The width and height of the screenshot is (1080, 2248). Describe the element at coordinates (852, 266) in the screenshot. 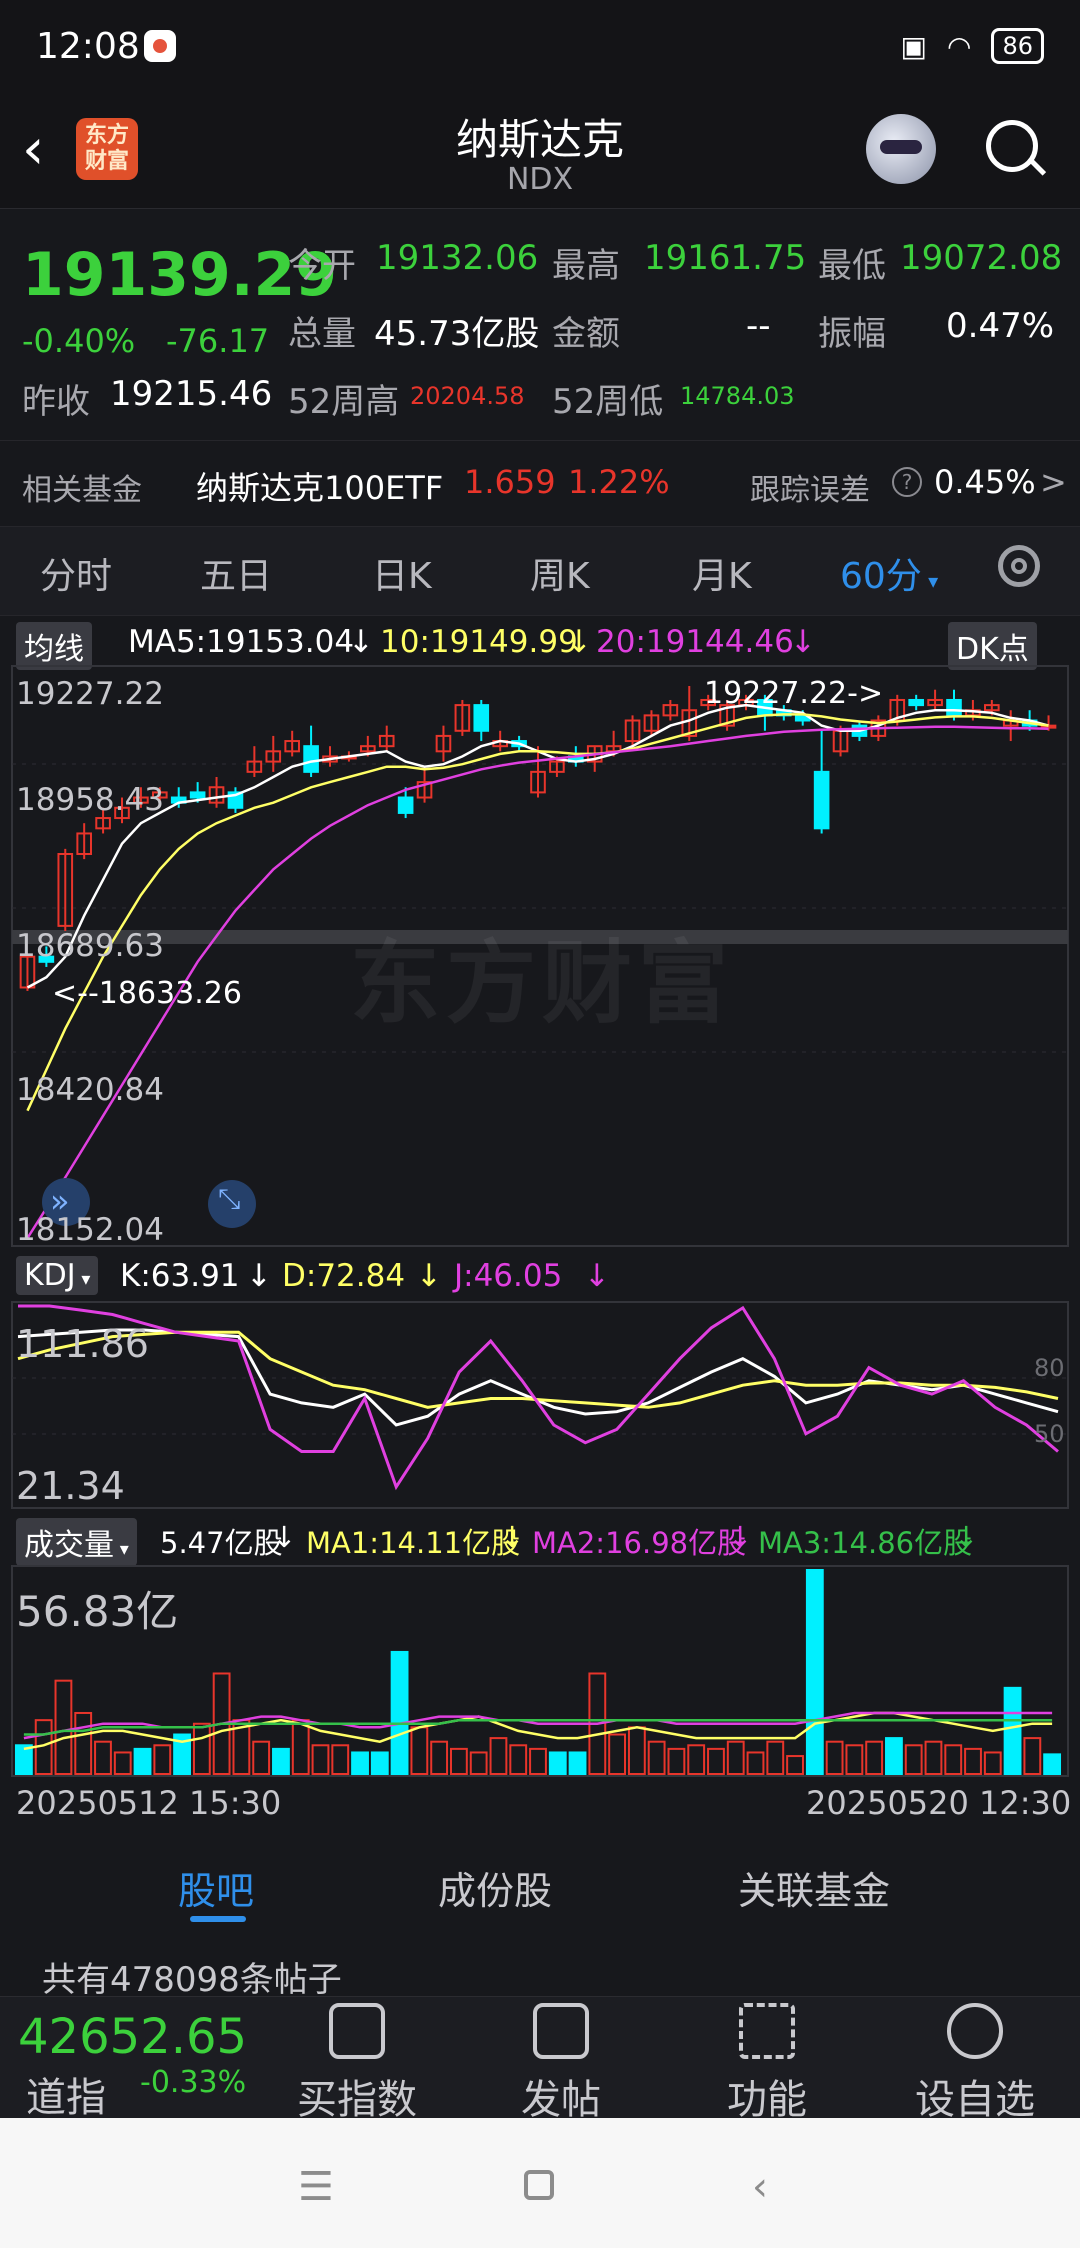

I see `low-label: 最低` at that location.